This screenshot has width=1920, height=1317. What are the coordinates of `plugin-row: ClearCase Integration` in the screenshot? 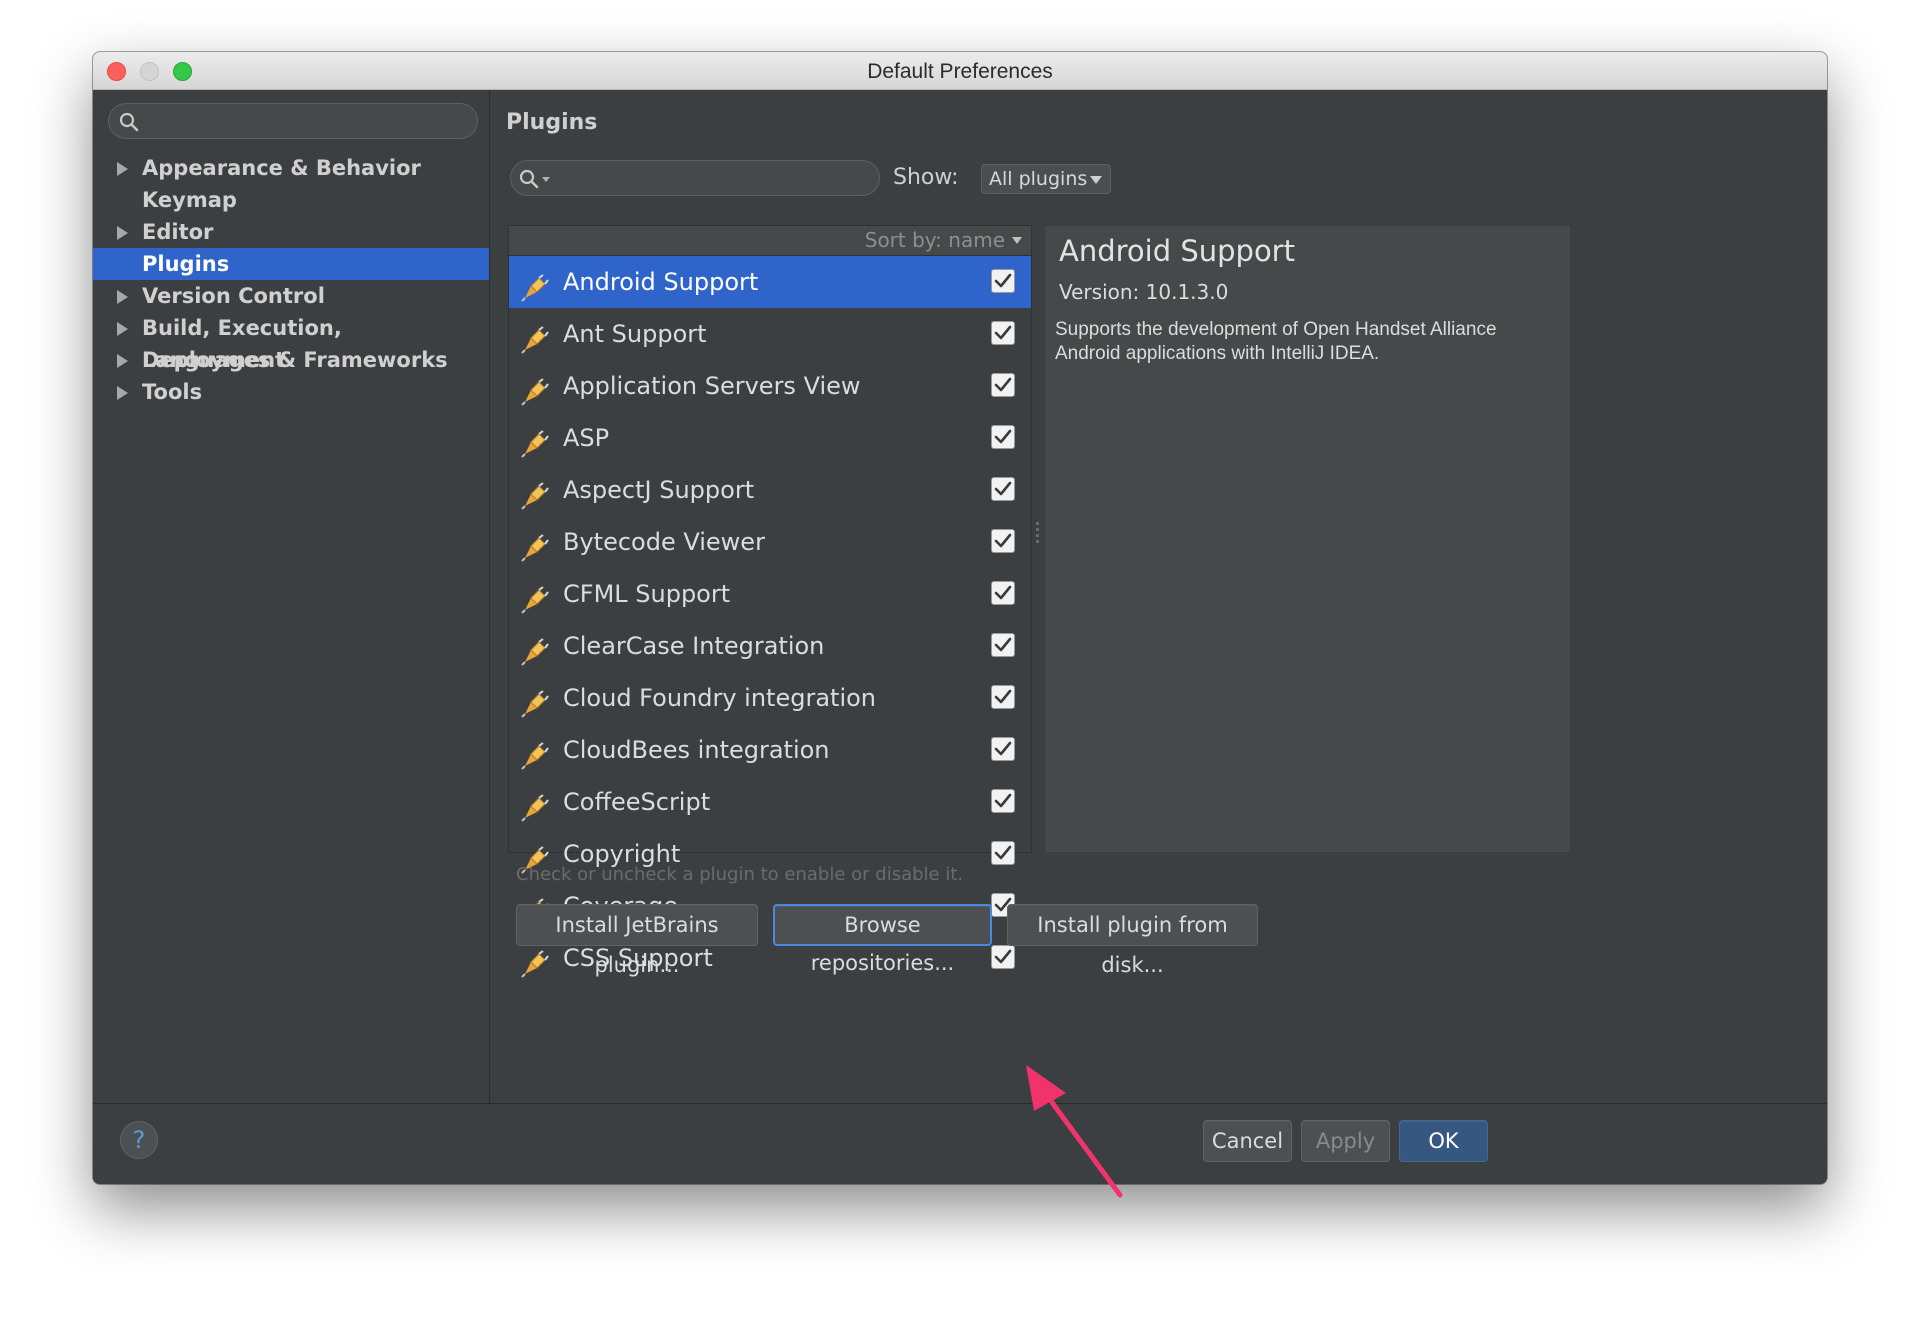 It's located at (770, 646).